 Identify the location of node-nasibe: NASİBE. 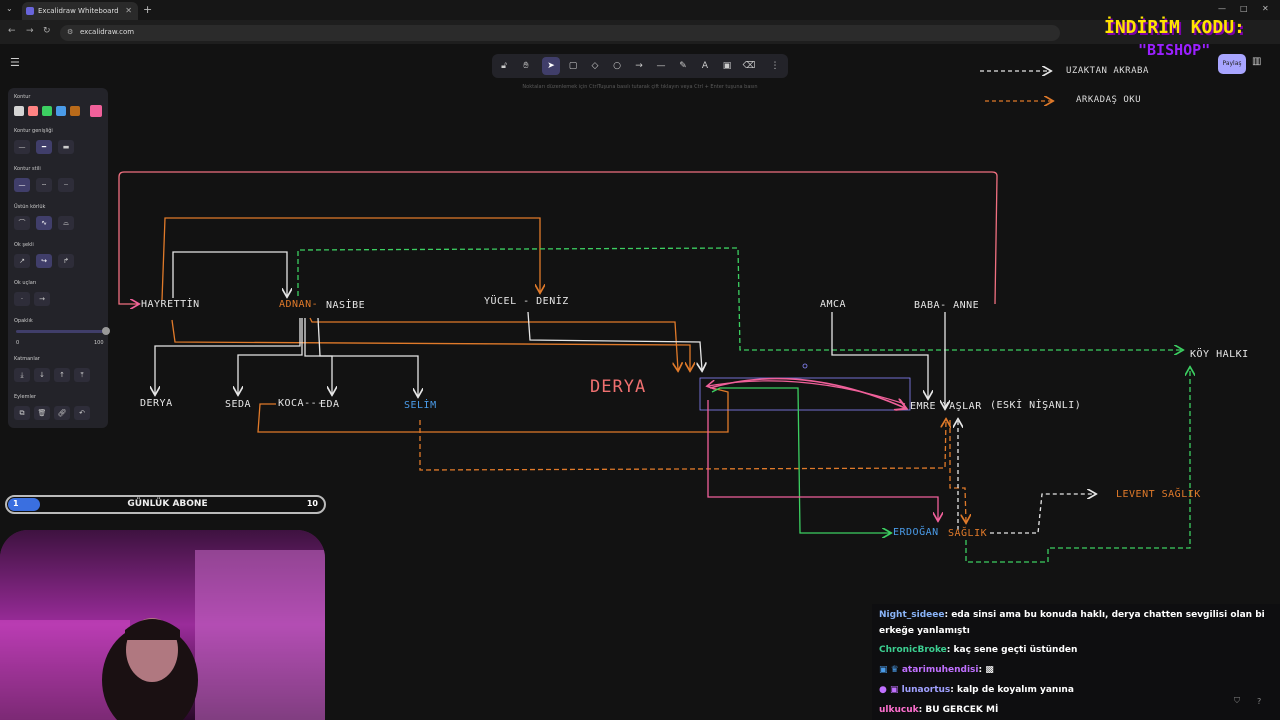
(345, 305).